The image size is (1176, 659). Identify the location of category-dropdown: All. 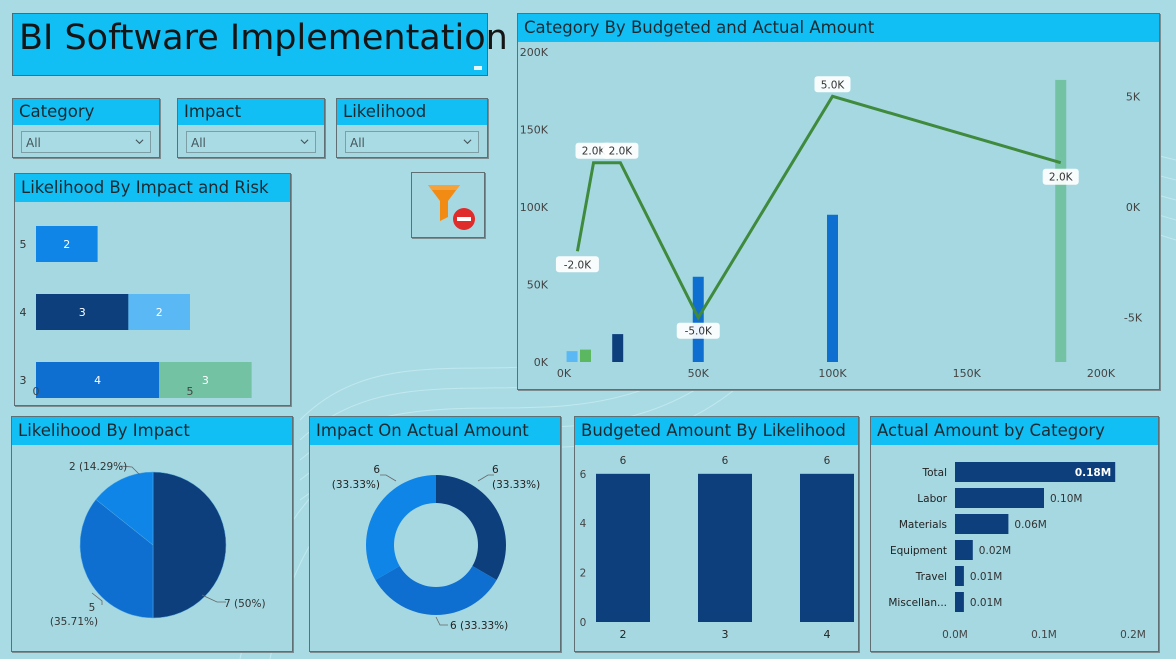
(86, 142).